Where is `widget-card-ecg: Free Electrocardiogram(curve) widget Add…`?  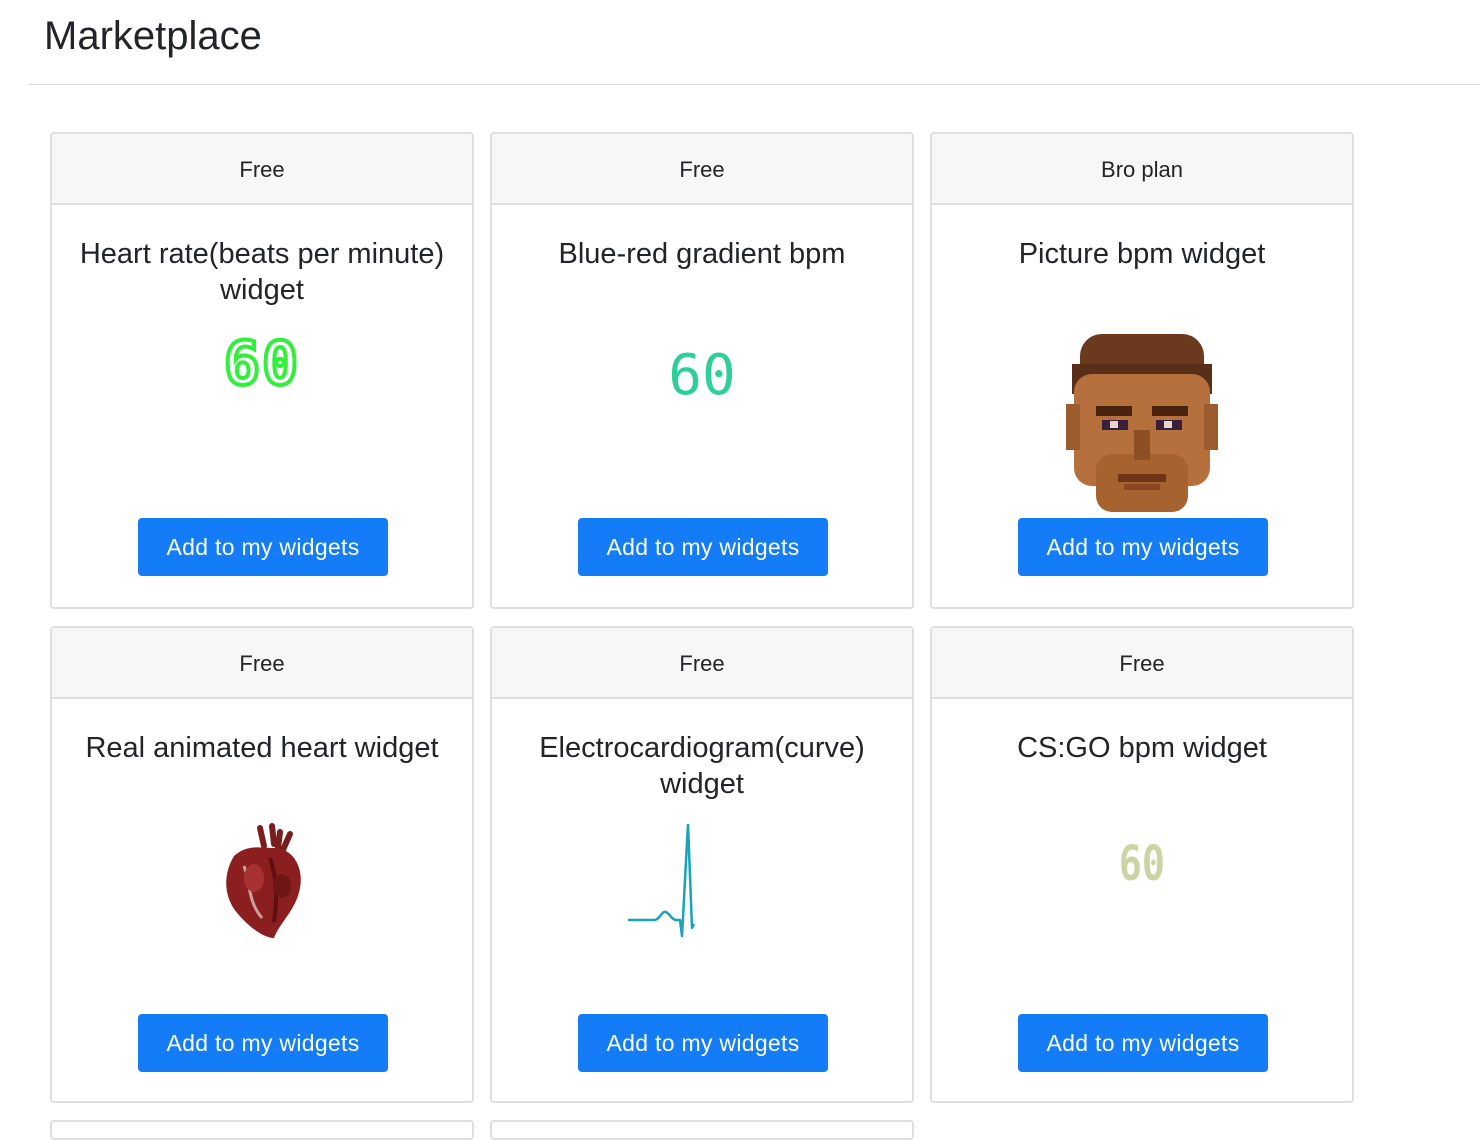
widget-card-ecg: Free Electrocardiogram(curve) widget Add… is located at coordinates (702, 864).